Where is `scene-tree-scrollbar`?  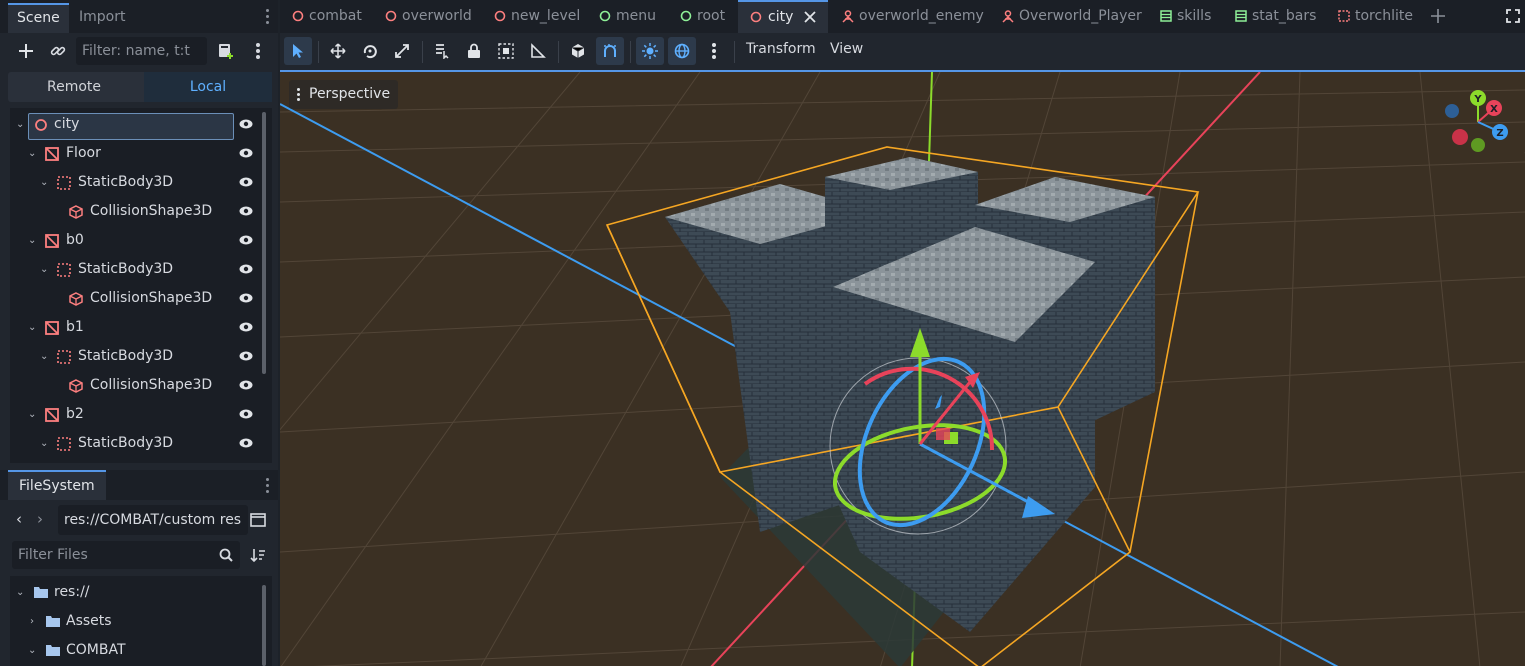
scene-tree-scrollbar is located at coordinates (264, 243).